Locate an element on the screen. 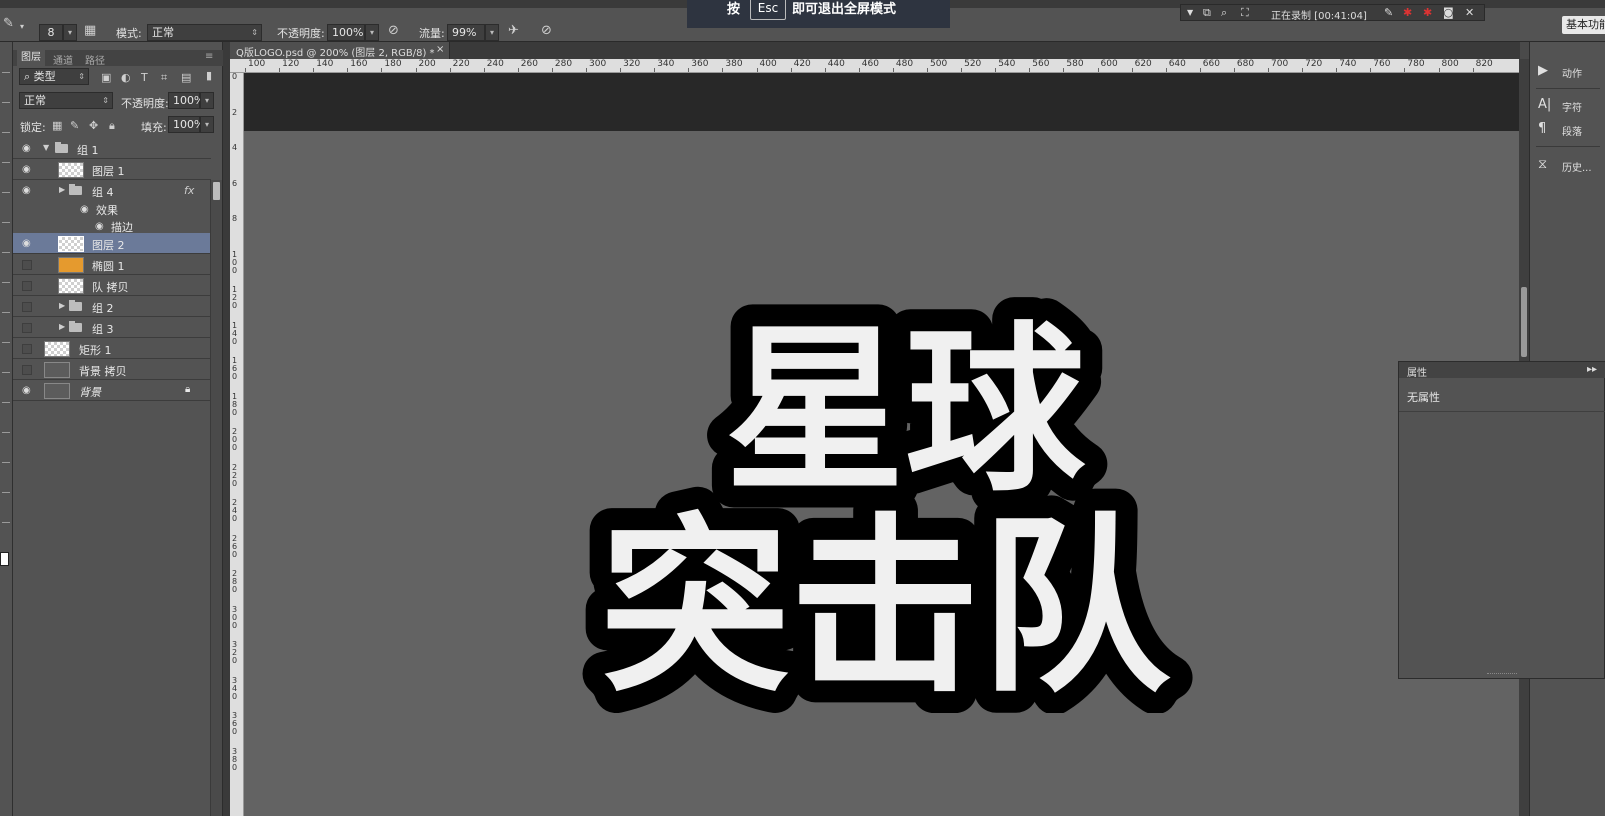 This screenshot has height=816, width=1605. type-filter-icon: T is located at coordinates (144, 78).